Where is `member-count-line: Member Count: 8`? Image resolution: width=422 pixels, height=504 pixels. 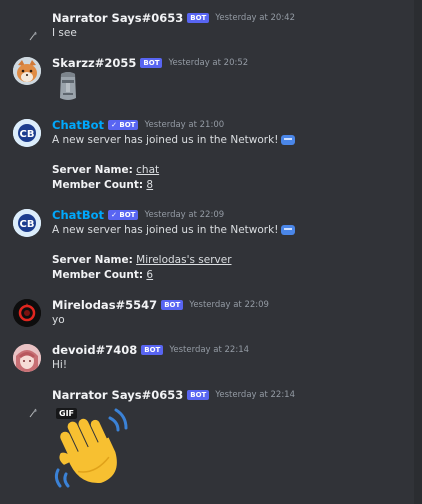
member-count-line: Member Count: 8 is located at coordinates (102, 185).